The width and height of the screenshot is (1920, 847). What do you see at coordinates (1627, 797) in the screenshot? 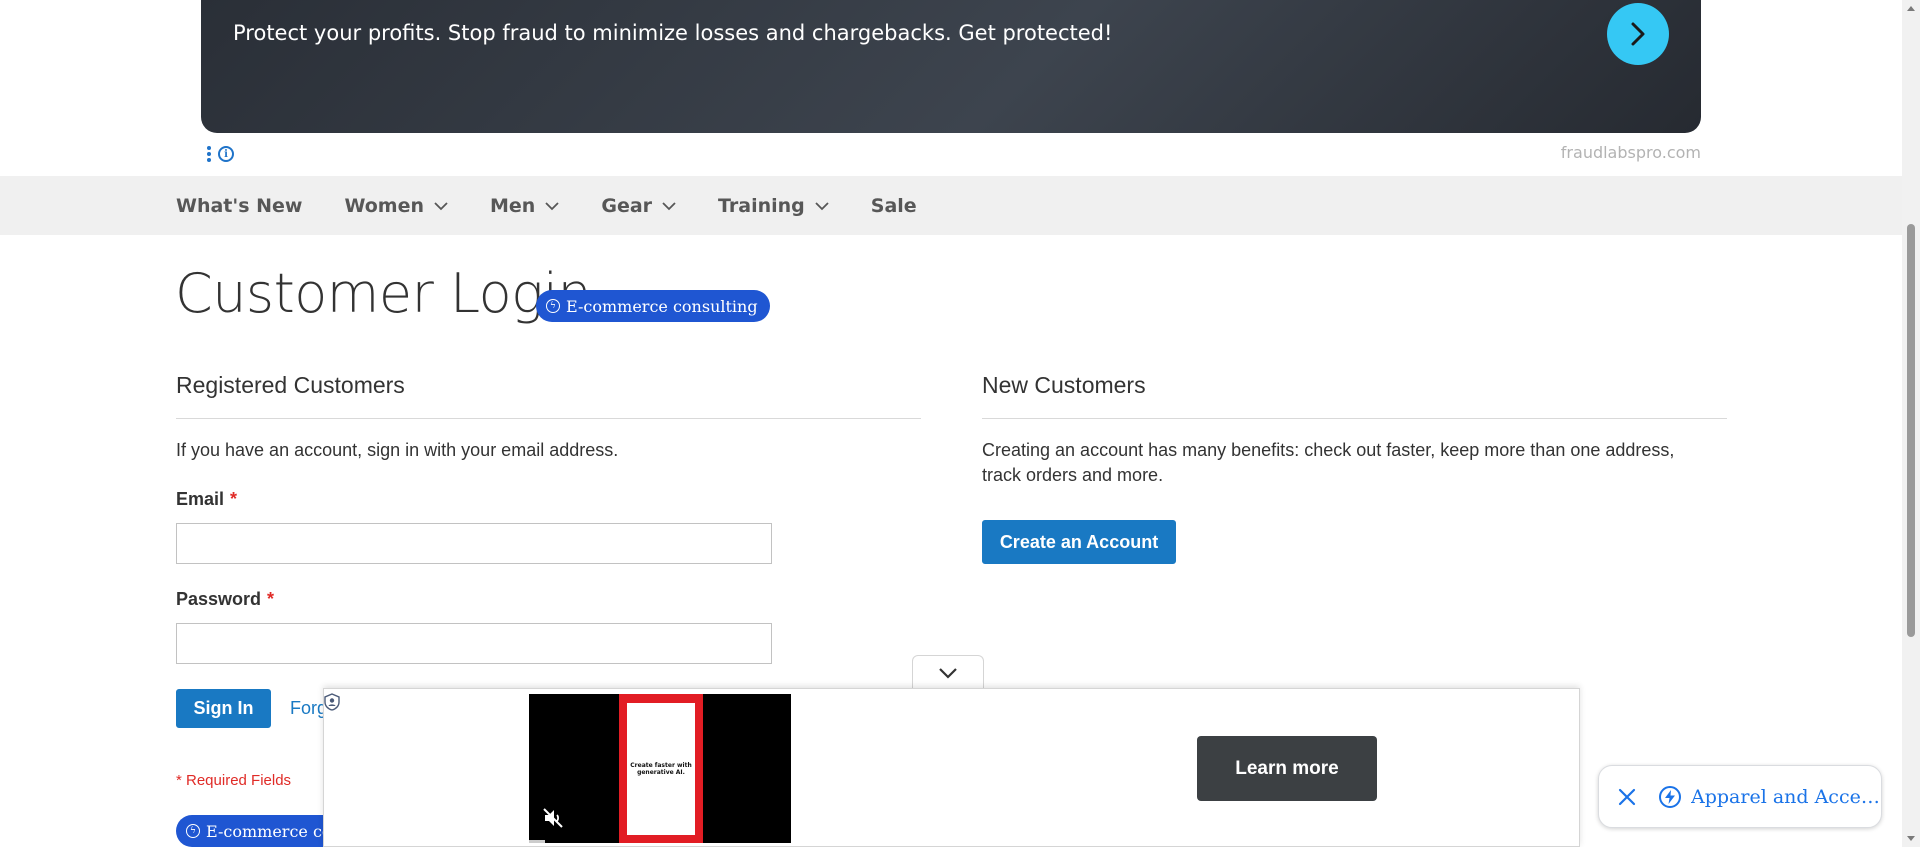
I see `close-icon` at bounding box center [1627, 797].